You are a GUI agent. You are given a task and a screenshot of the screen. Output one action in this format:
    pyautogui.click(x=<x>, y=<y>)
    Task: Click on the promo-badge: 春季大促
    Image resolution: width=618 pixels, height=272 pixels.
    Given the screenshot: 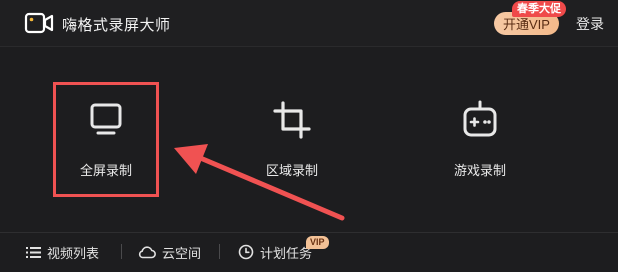 What is the action you would take?
    pyautogui.click(x=539, y=9)
    